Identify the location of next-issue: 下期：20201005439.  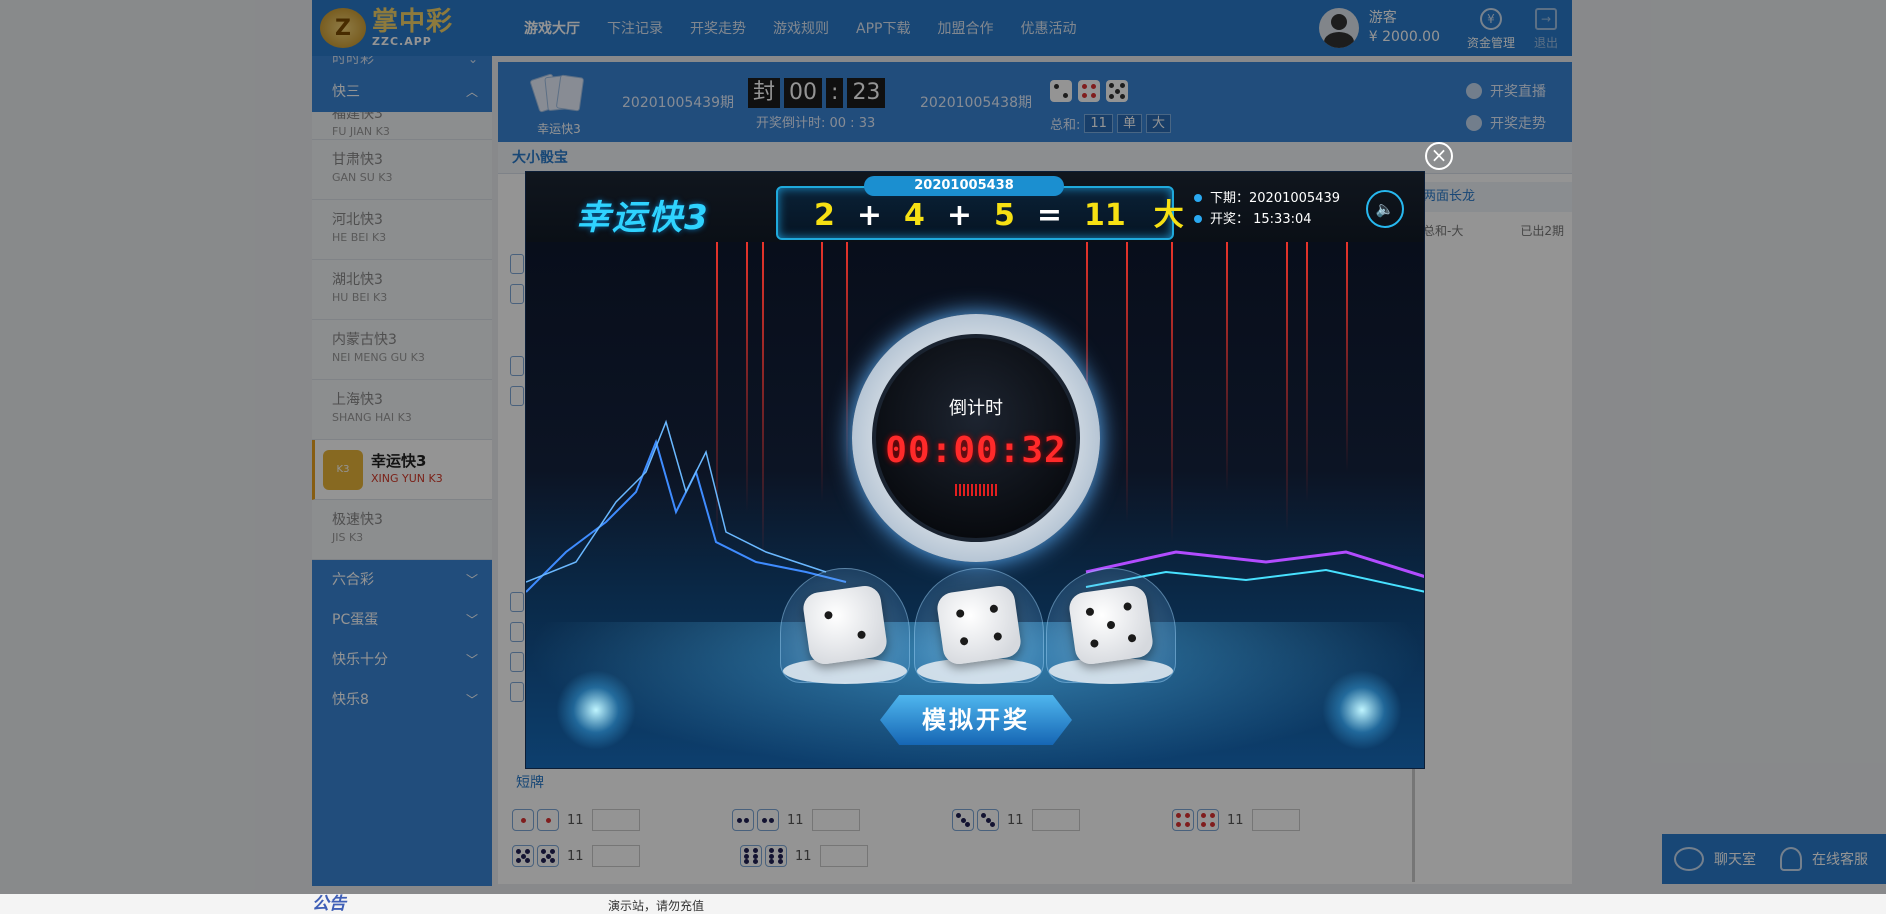
(1267, 198).